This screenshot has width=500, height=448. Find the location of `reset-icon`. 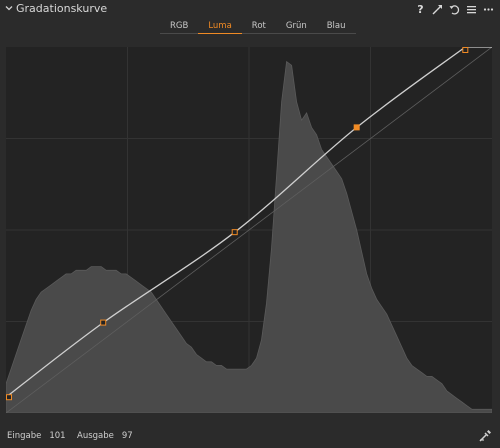

reset-icon is located at coordinates (454, 9).